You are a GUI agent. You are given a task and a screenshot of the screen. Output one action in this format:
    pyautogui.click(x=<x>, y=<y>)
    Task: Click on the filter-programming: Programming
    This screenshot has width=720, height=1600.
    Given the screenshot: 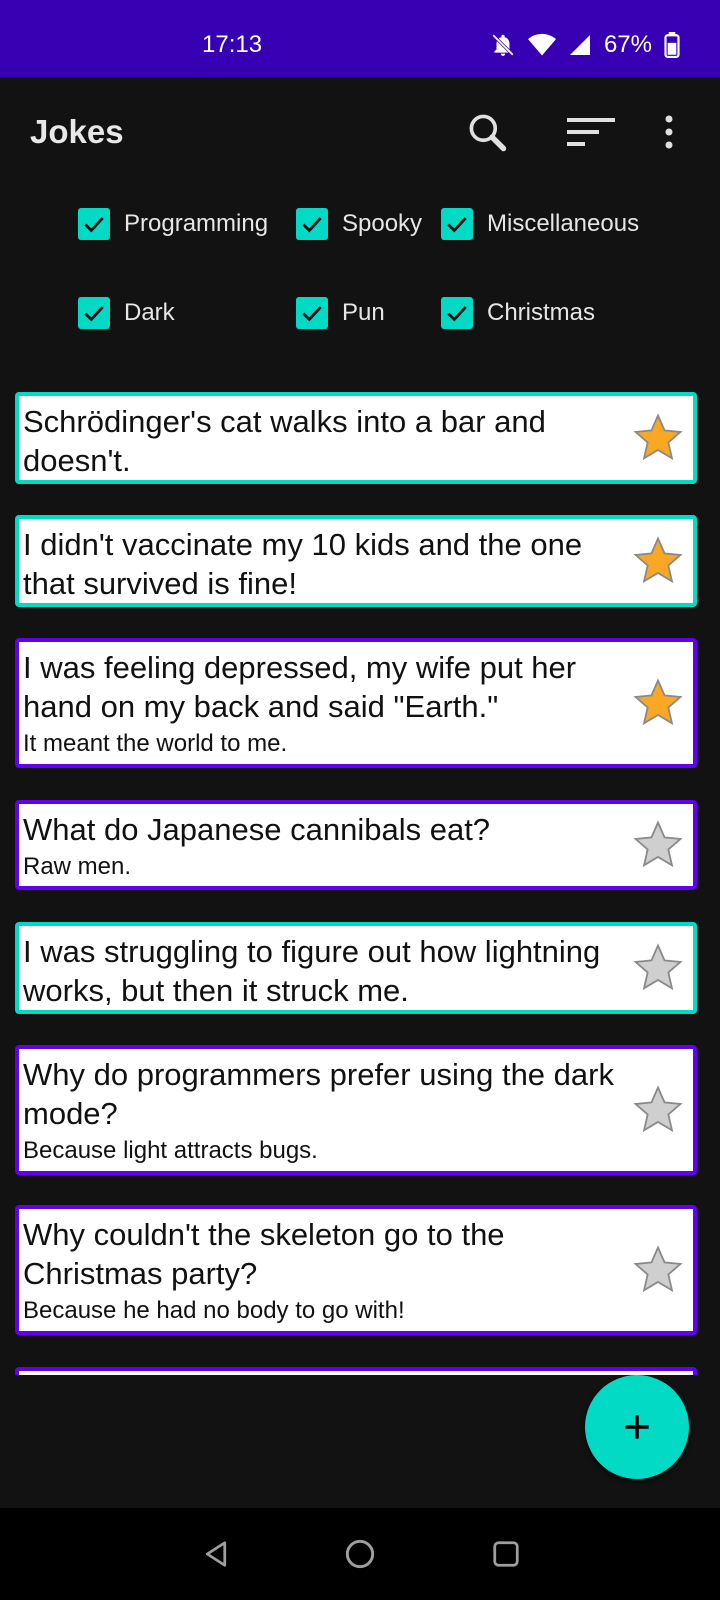 What is the action you would take?
    pyautogui.click(x=173, y=224)
    